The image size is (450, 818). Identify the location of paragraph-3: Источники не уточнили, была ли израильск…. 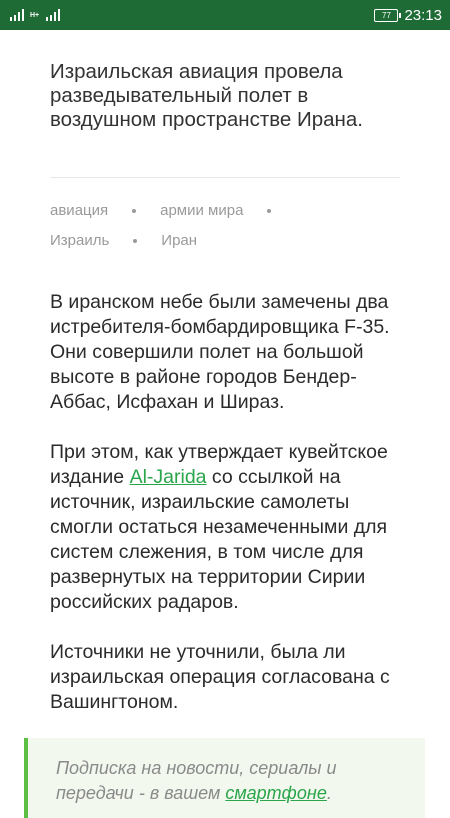
(220, 677).